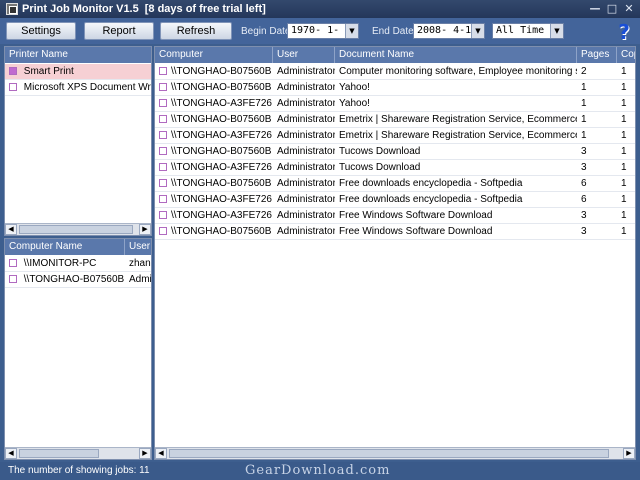 This screenshot has width=640, height=480. What do you see at coordinates (48, 71) in the screenshot?
I see `printer-name: Smart Print` at bounding box center [48, 71].